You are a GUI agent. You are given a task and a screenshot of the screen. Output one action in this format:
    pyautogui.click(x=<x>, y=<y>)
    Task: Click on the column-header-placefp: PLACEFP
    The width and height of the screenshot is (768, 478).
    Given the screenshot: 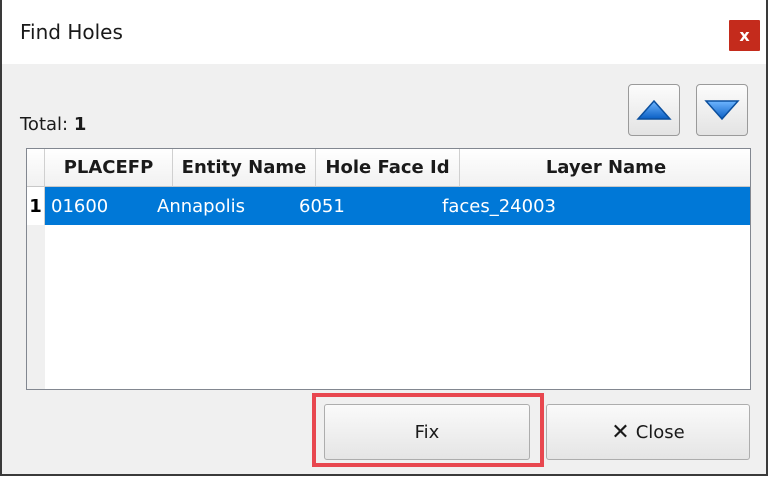 What is the action you would take?
    pyautogui.click(x=109, y=168)
    